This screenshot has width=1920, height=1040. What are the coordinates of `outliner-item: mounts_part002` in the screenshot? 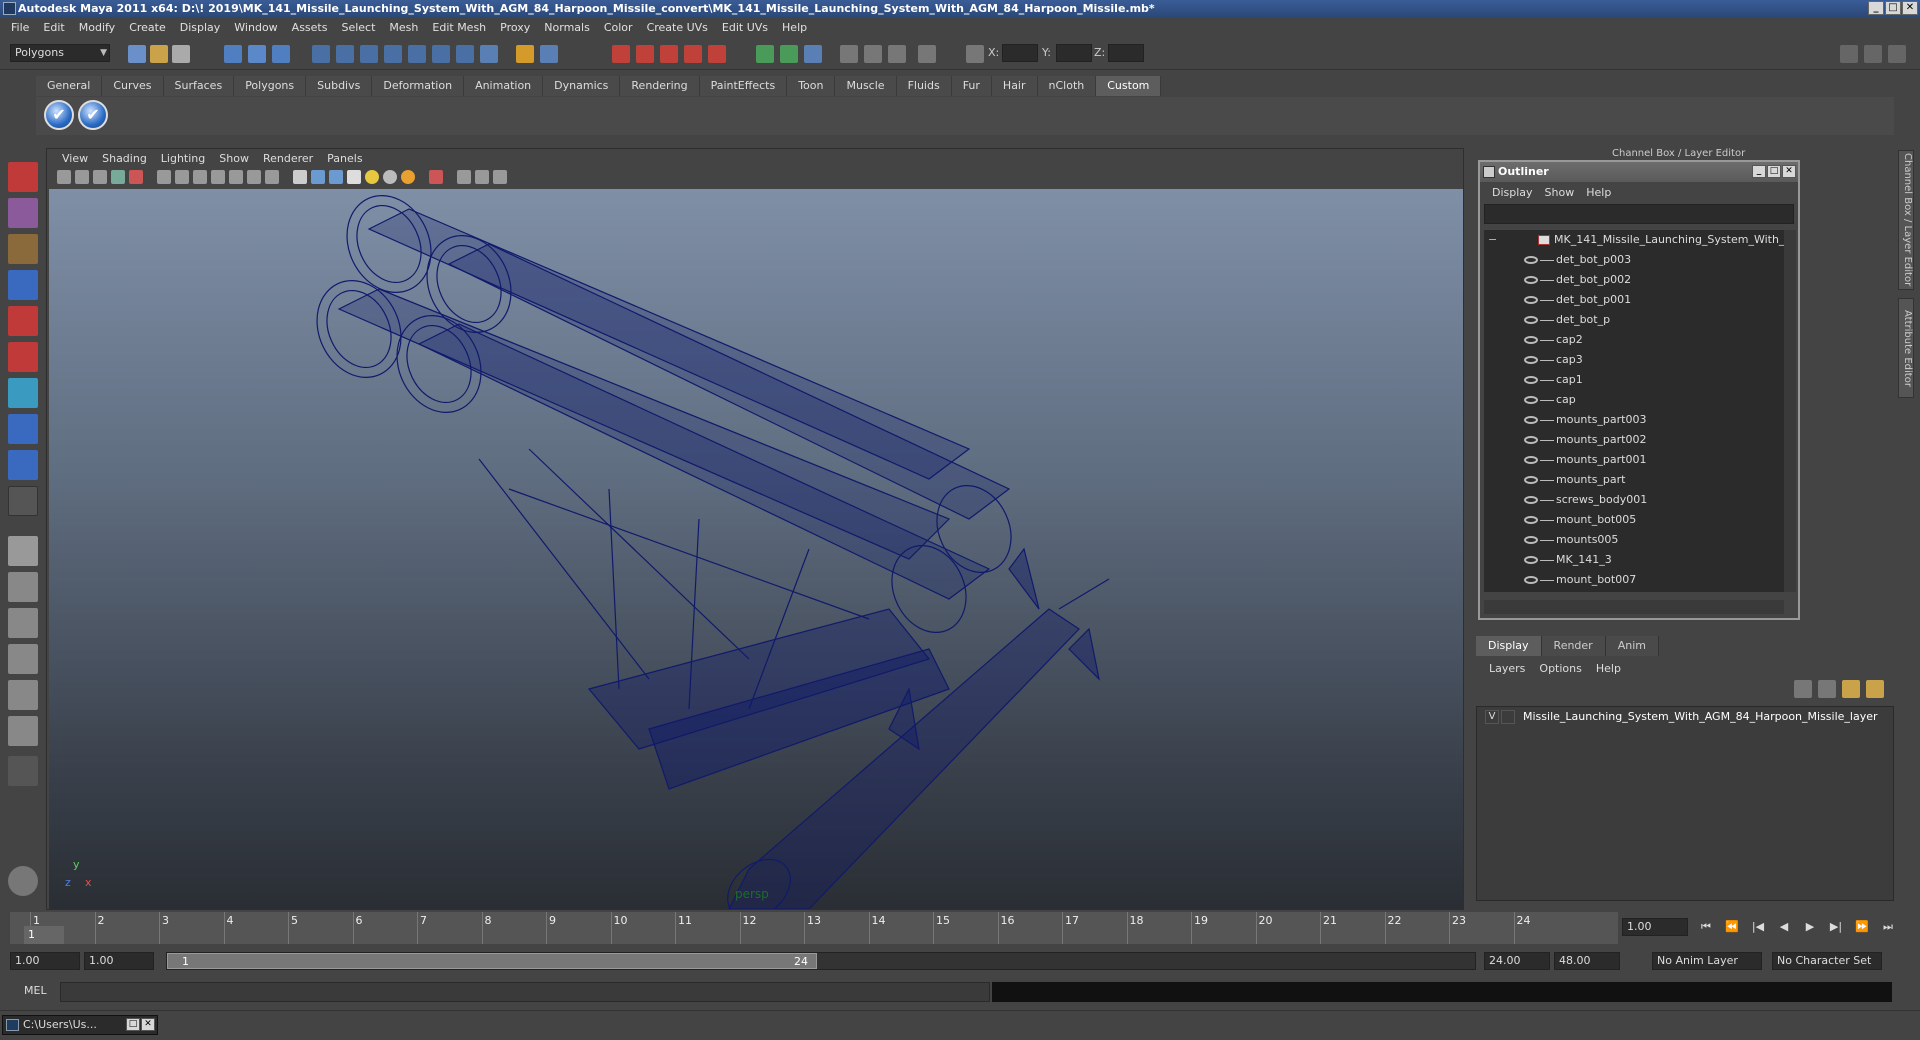 It's located at (1634, 440).